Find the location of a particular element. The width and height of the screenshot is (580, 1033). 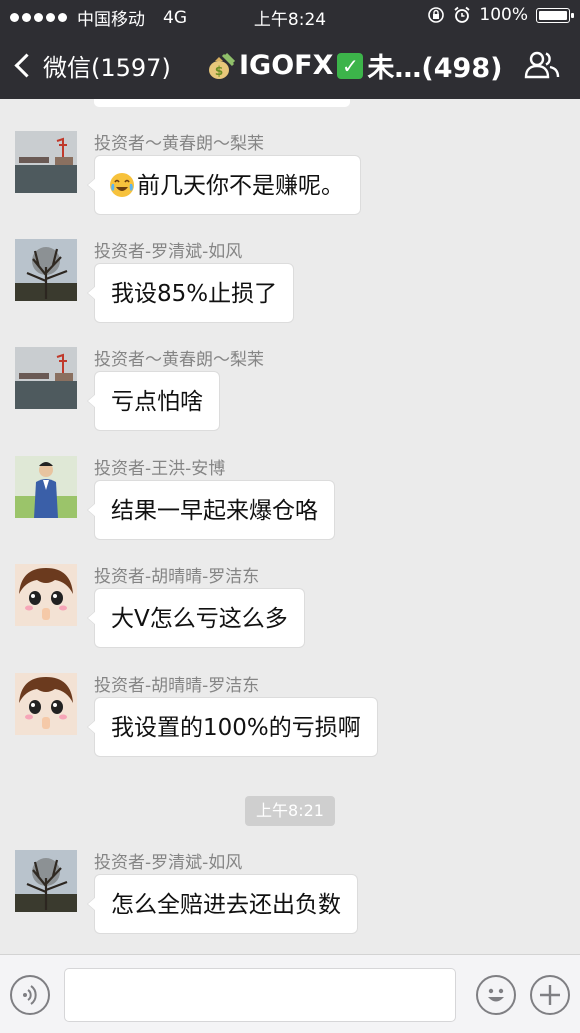

battery-icon is located at coordinates (555, 15).